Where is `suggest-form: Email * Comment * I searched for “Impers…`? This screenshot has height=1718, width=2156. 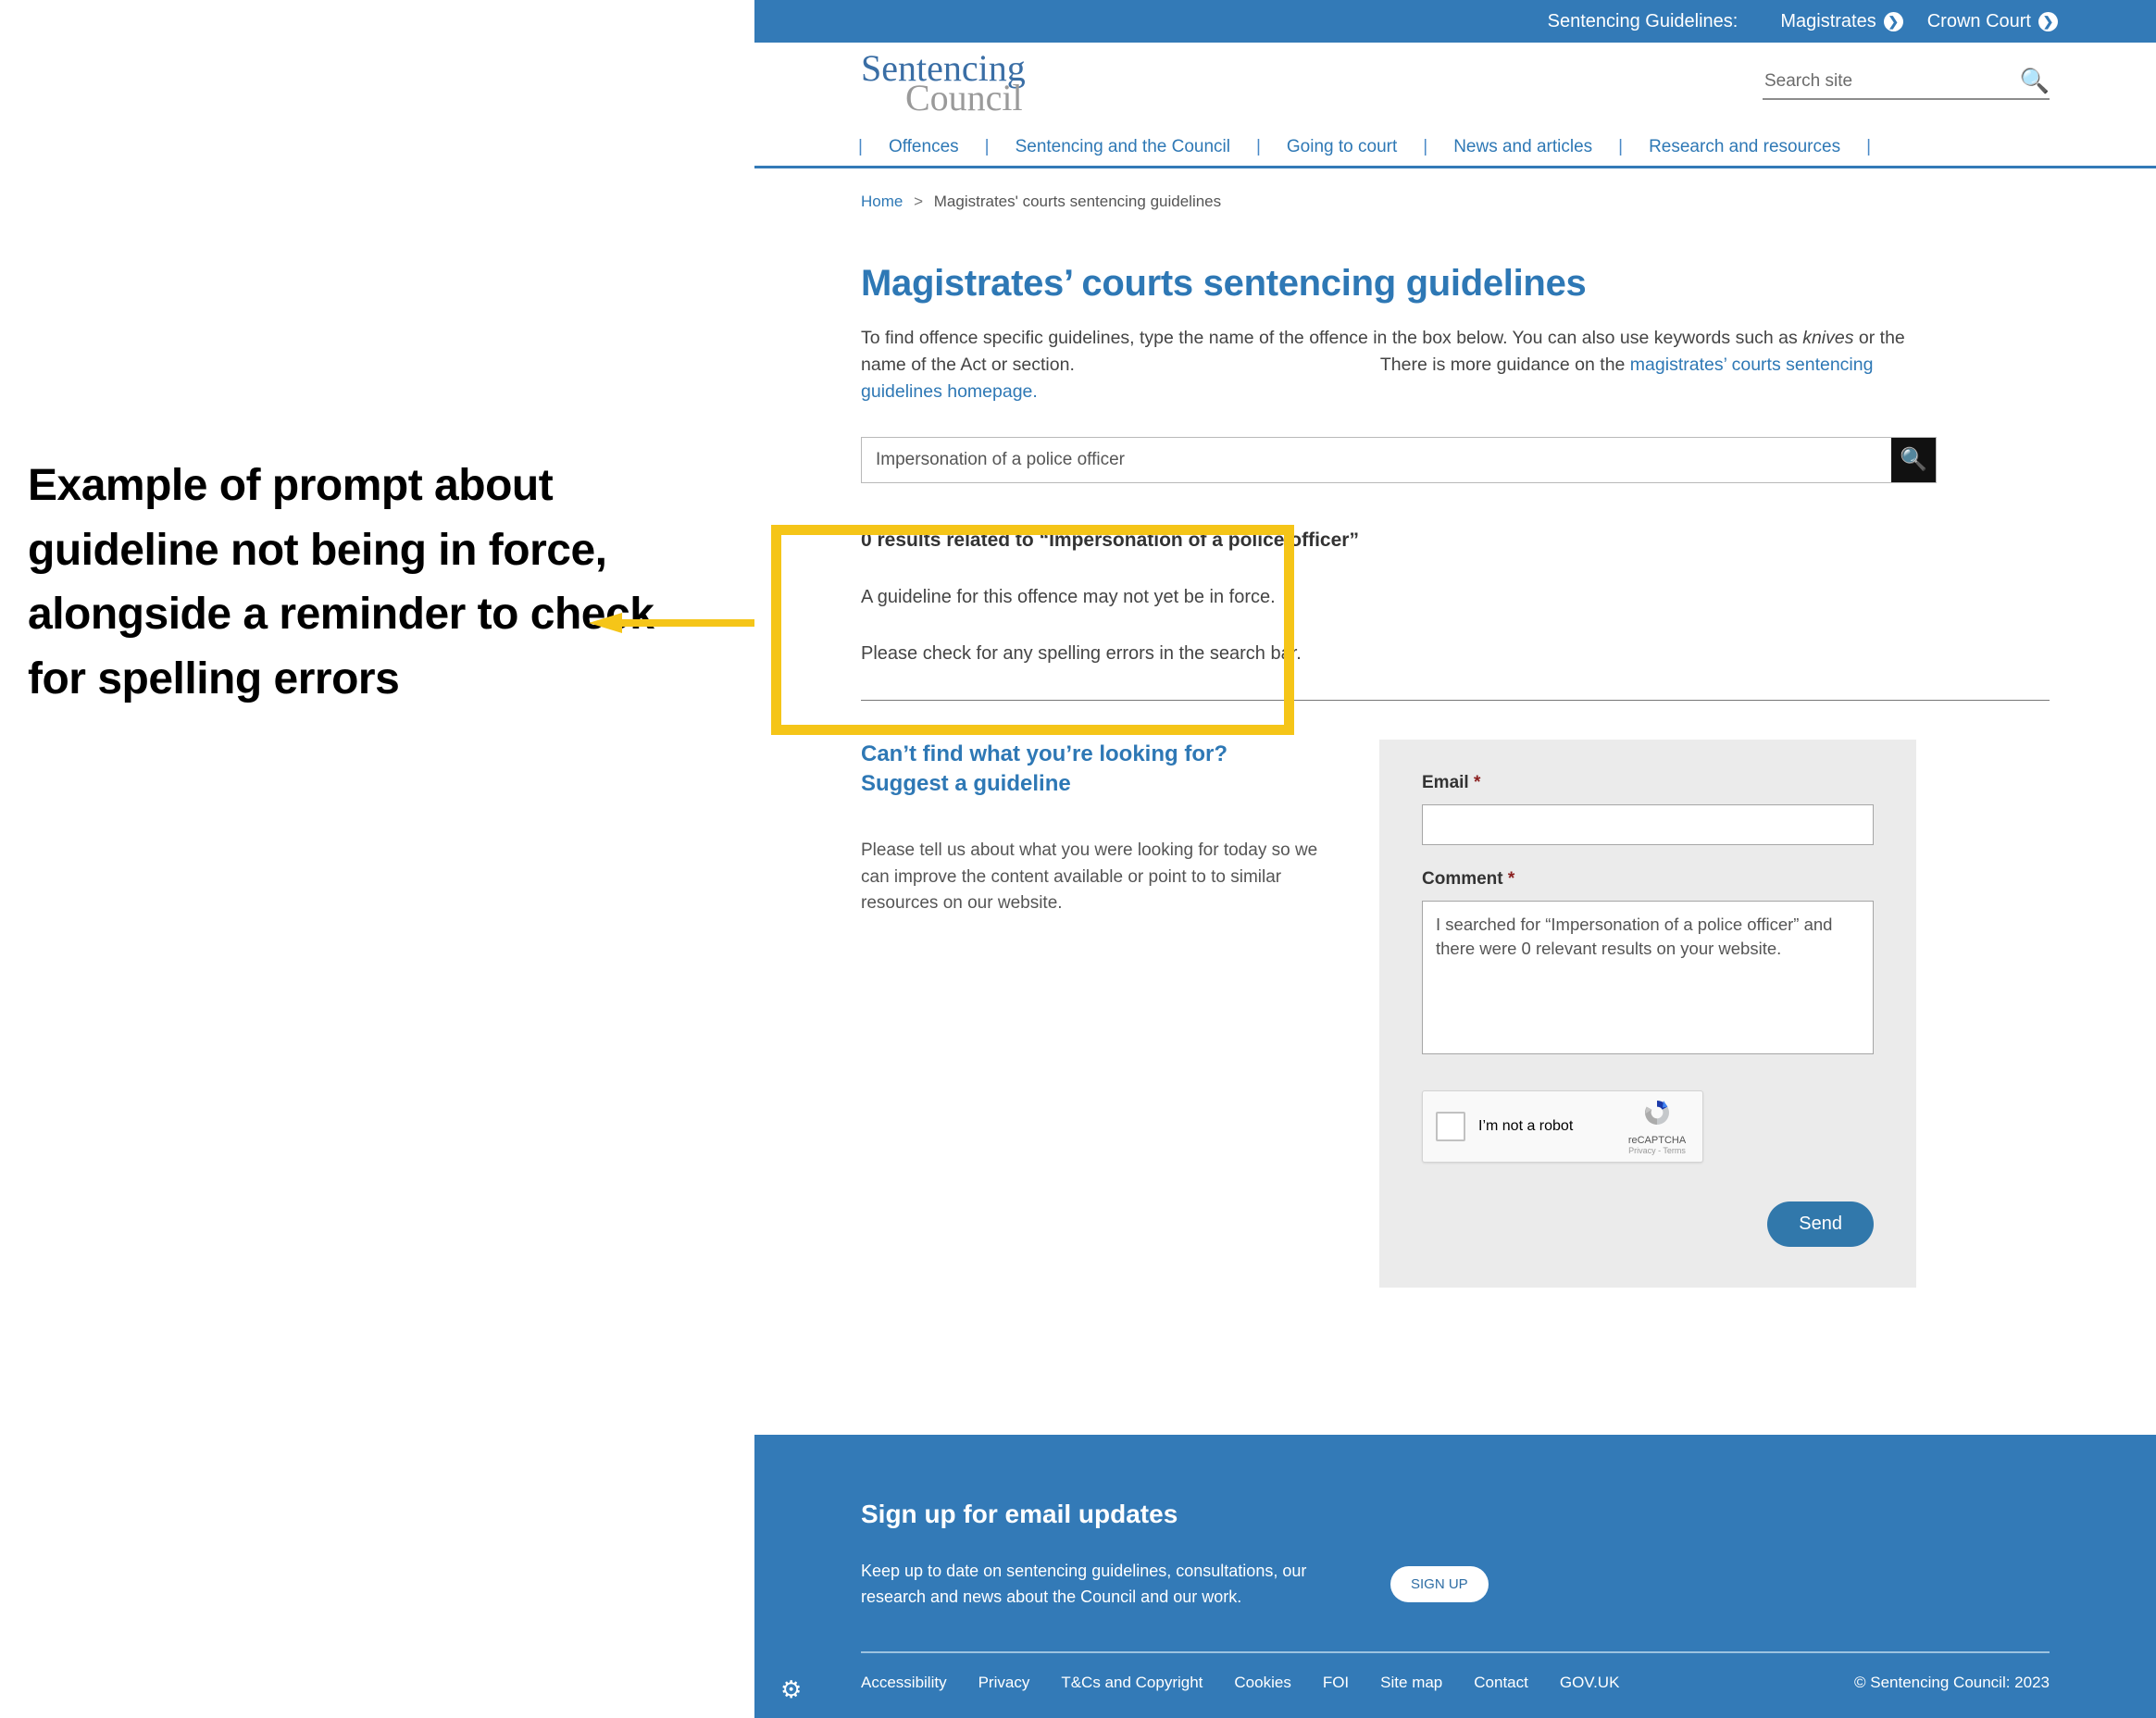 suggest-form: Email * Comment * I searched for “Impers… is located at coordinates (1647, 1013).